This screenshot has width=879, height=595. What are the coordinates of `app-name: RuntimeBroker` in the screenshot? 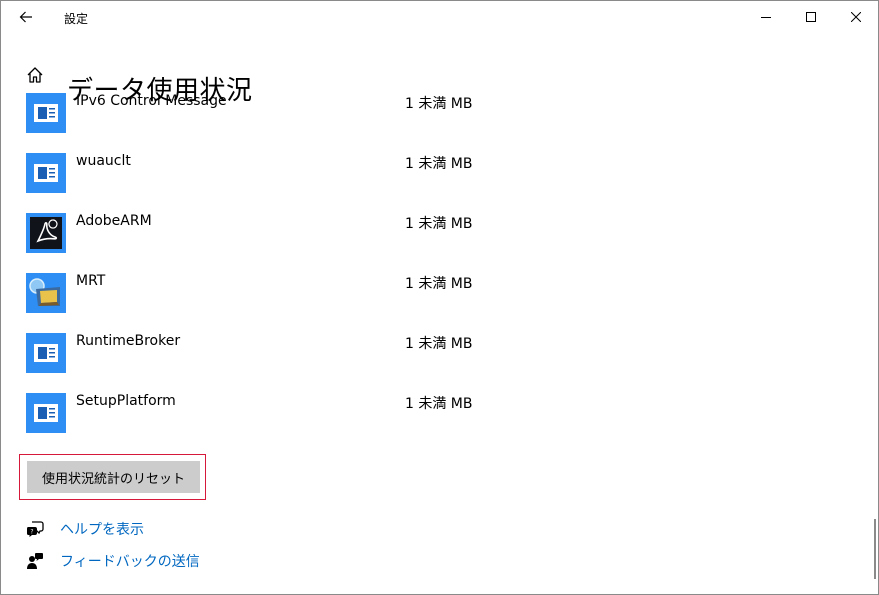 It's located at (128, 341).